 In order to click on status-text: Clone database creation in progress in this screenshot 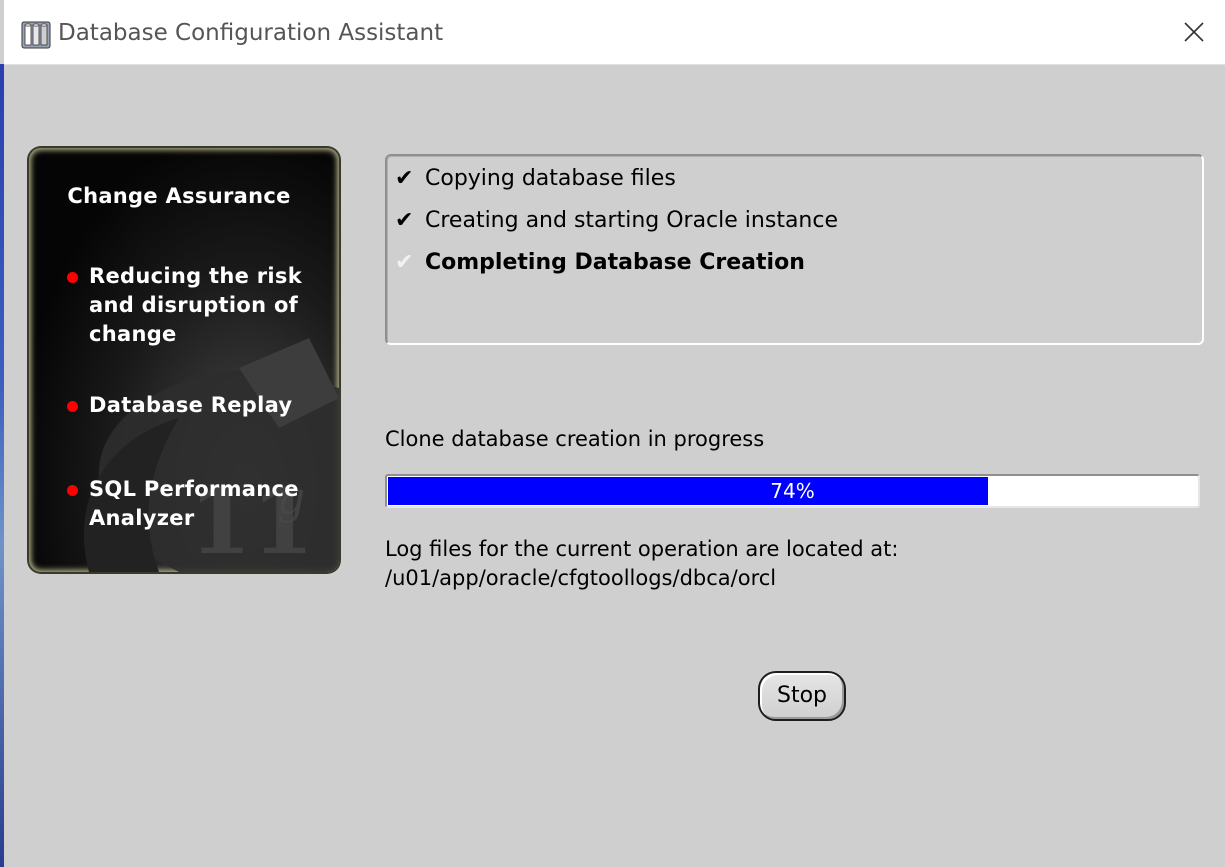, I will do `click(575, 439)`.